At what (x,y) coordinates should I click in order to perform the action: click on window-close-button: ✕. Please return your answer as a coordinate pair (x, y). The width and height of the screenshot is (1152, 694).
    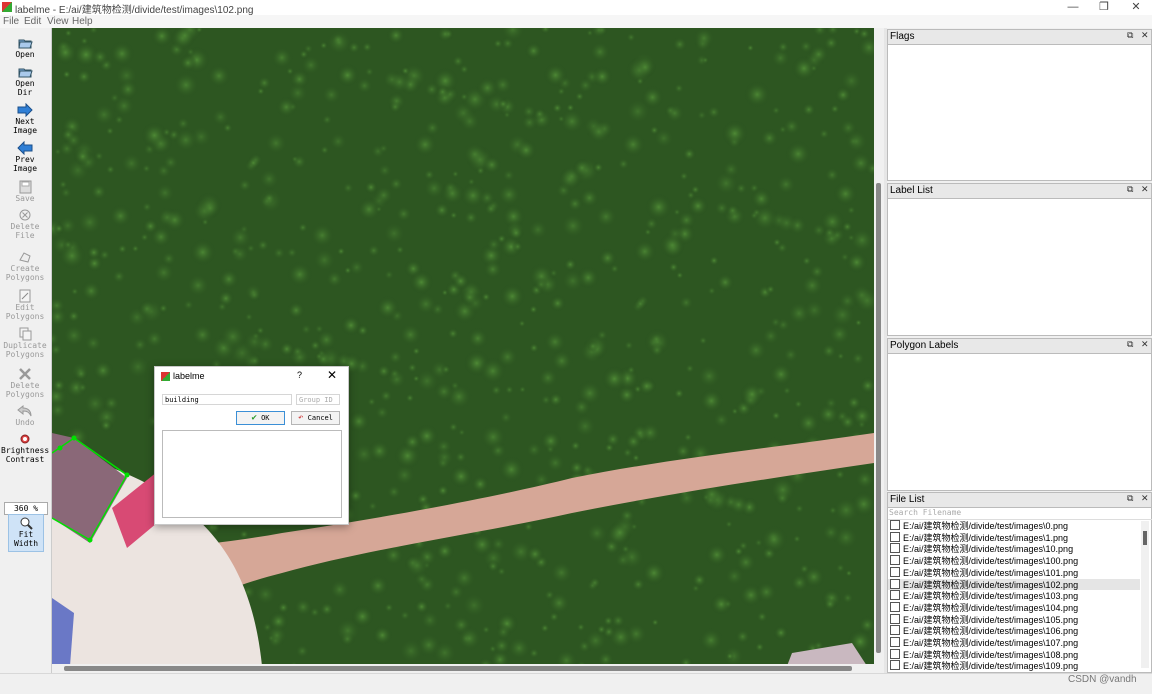
    Looking at the image, I should click on (1136, 7).